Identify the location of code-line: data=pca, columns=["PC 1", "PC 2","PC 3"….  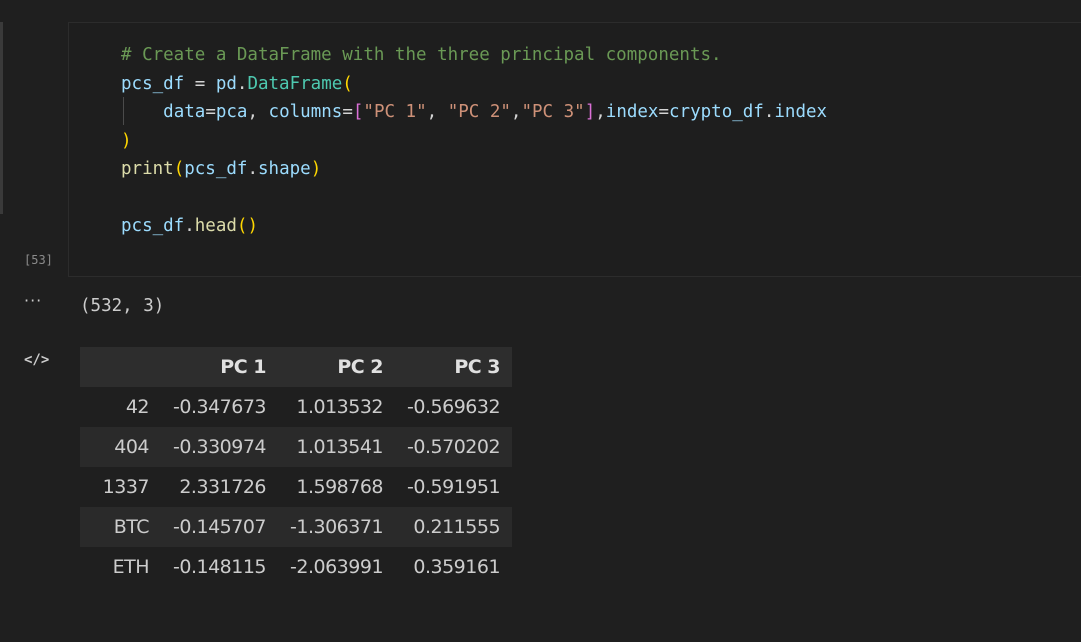
(474, 112).